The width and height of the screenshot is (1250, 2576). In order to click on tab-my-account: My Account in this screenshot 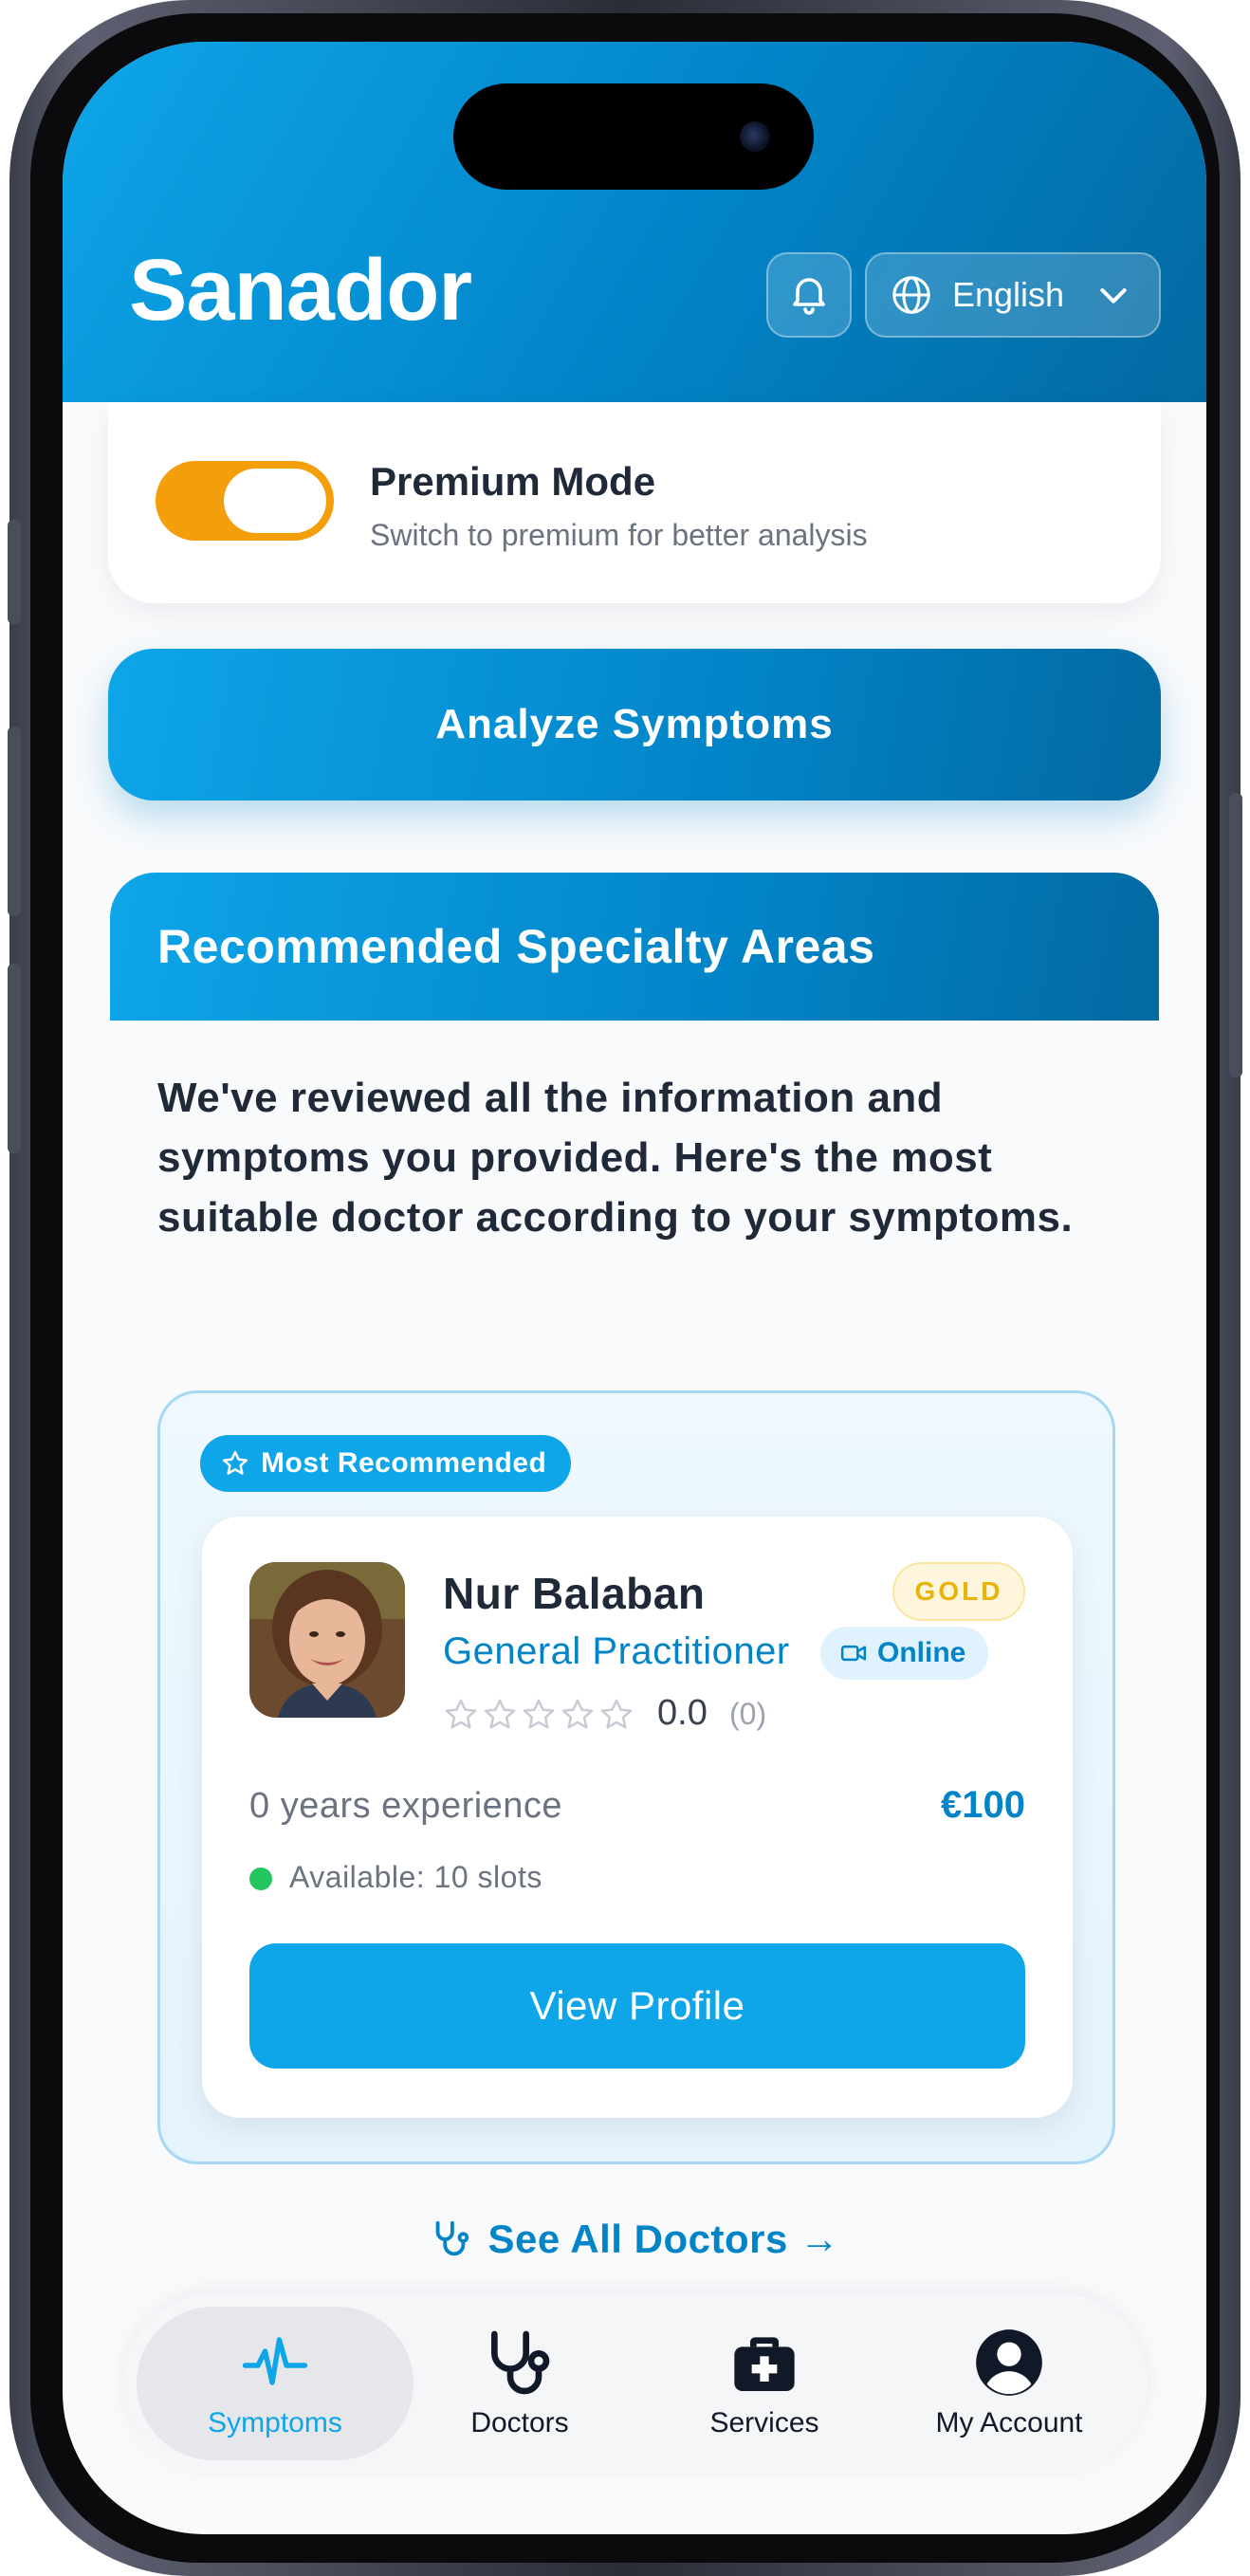, I will do `click(1009, 2383)`.